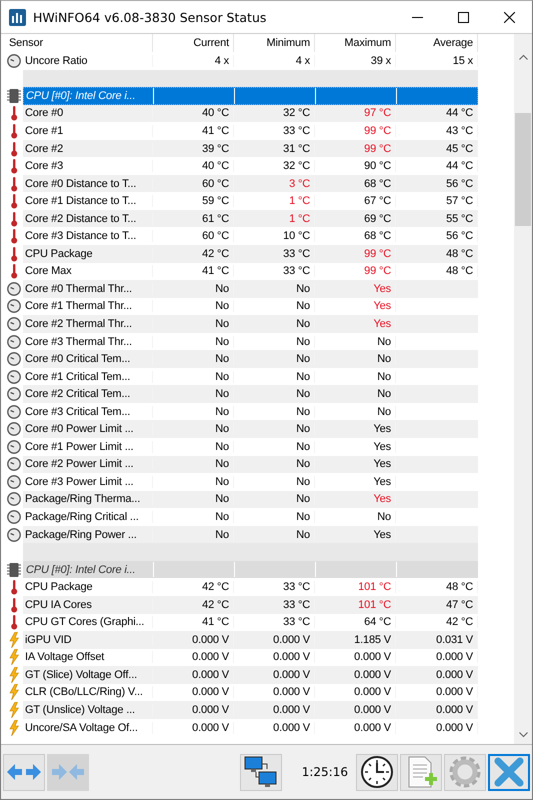  Describe the element at coordinates (250, 429) in the screenshot. I see `table-row: Core #0 Power Limit ... No No Yes` at that location.